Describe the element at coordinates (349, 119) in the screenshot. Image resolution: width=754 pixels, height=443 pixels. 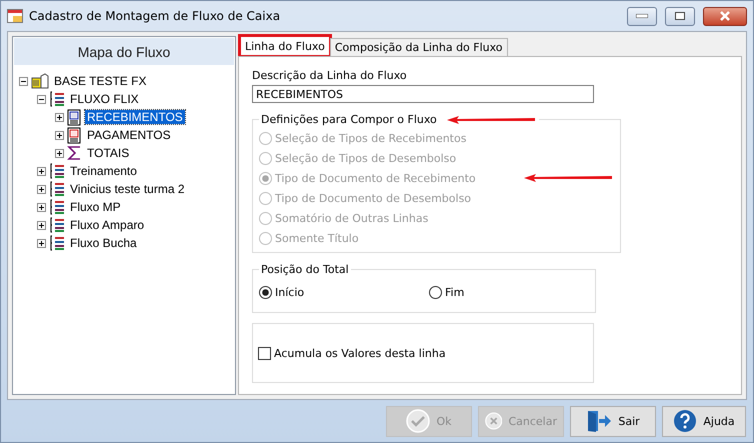
I see `group-title: Definições para Compor o Fluxo` at that location.